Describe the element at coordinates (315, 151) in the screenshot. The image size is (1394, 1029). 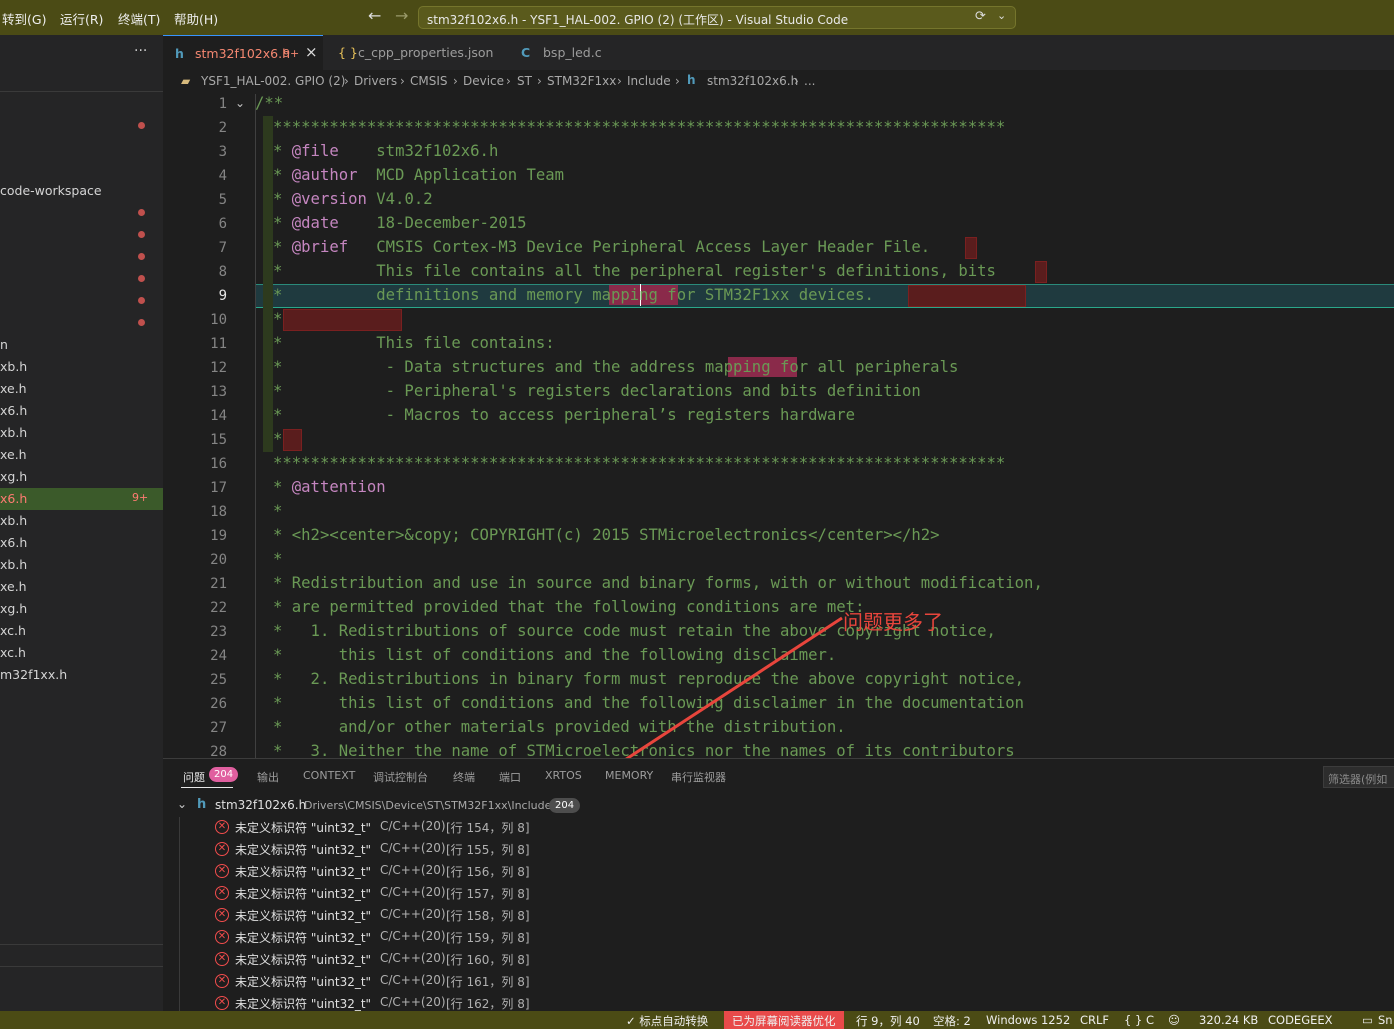
I see `doc-tag: @file` at that location.